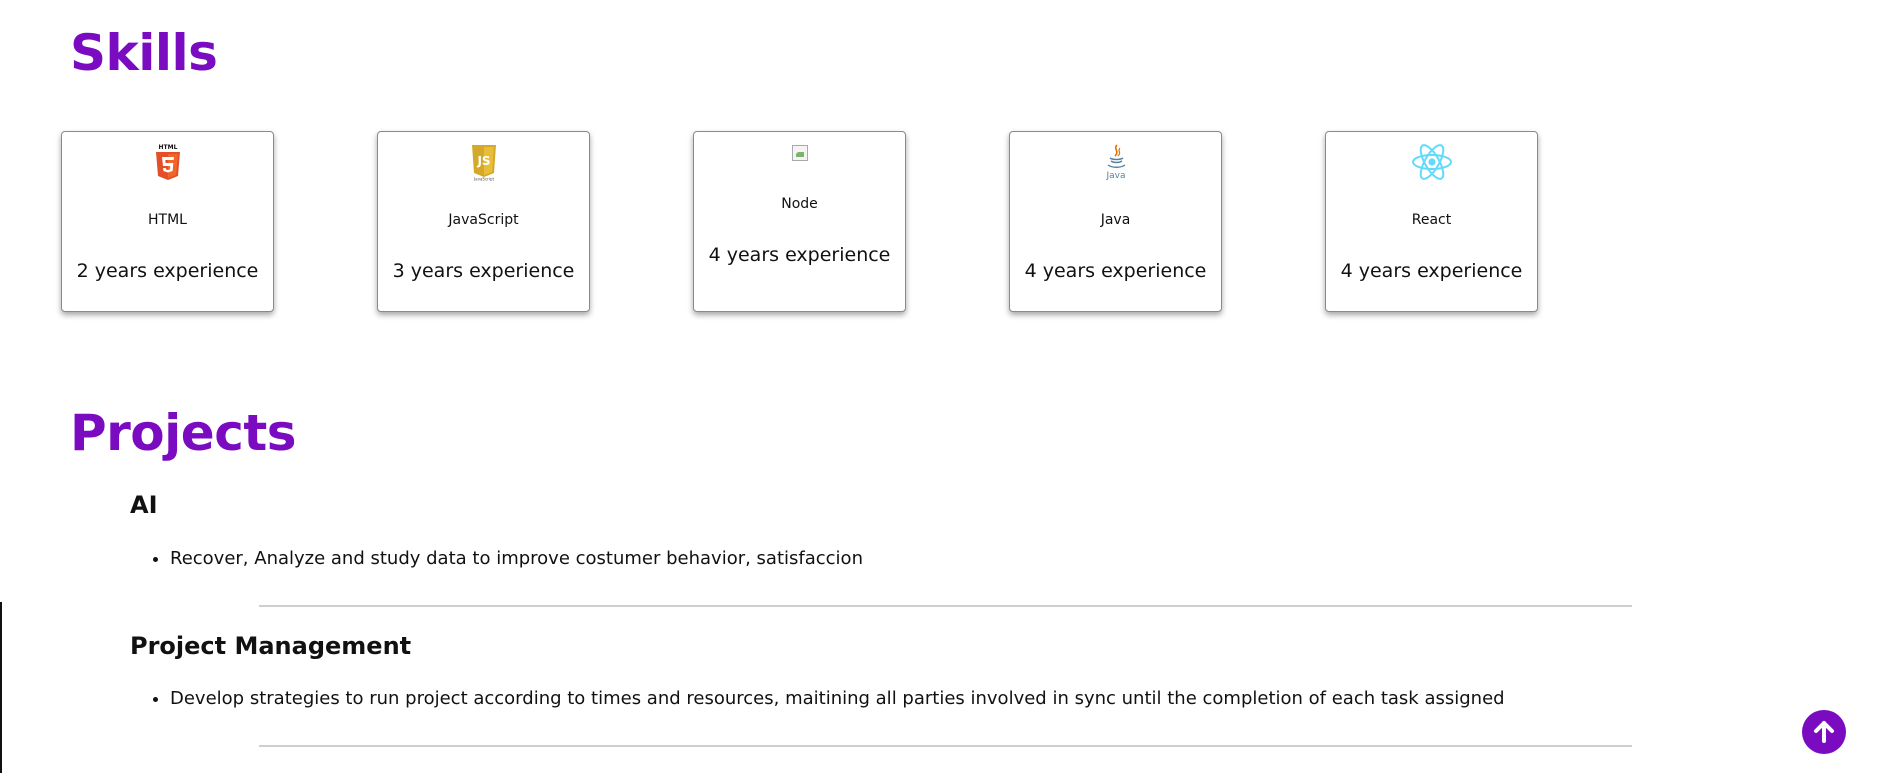  What do you see at coordinates (1115, 176) in the screenshot?
I see `svg-text: Java` at bounding box center [1115, 176].